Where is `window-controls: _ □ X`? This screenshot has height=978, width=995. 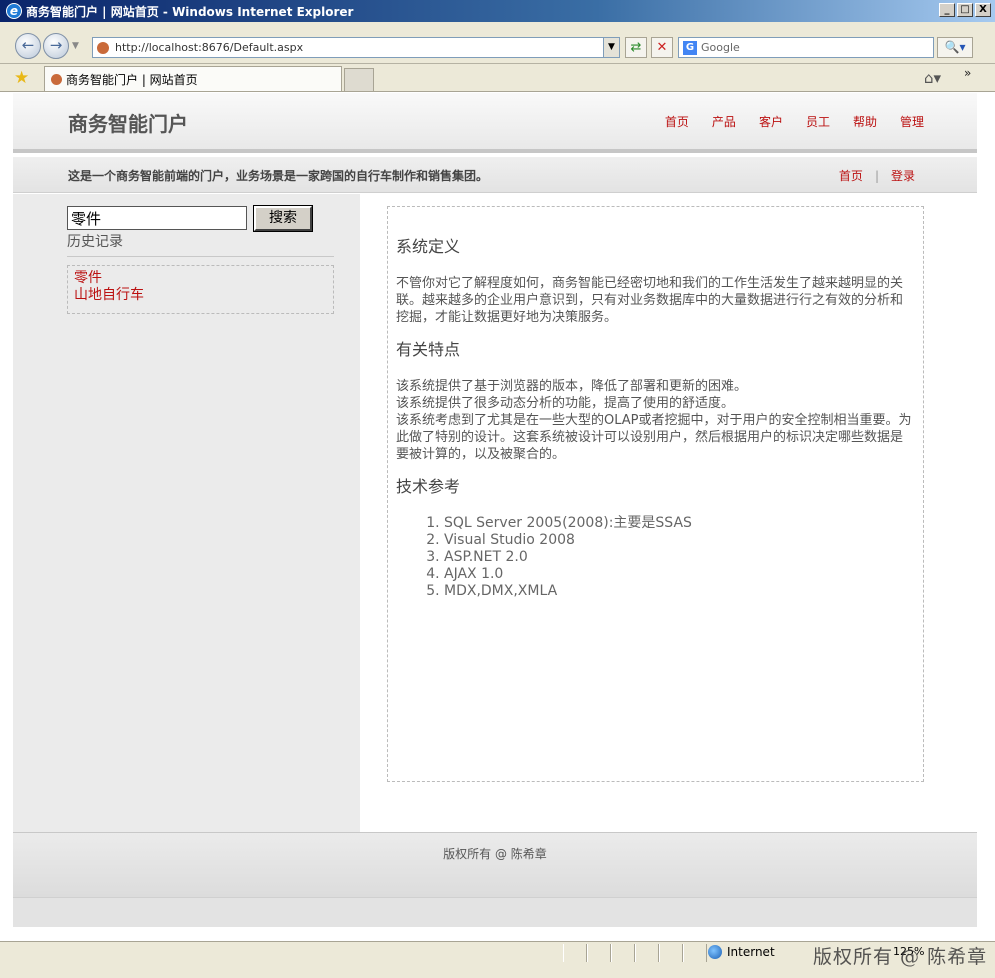
window-controls: _ □ X is located at coordinates (965, 10).